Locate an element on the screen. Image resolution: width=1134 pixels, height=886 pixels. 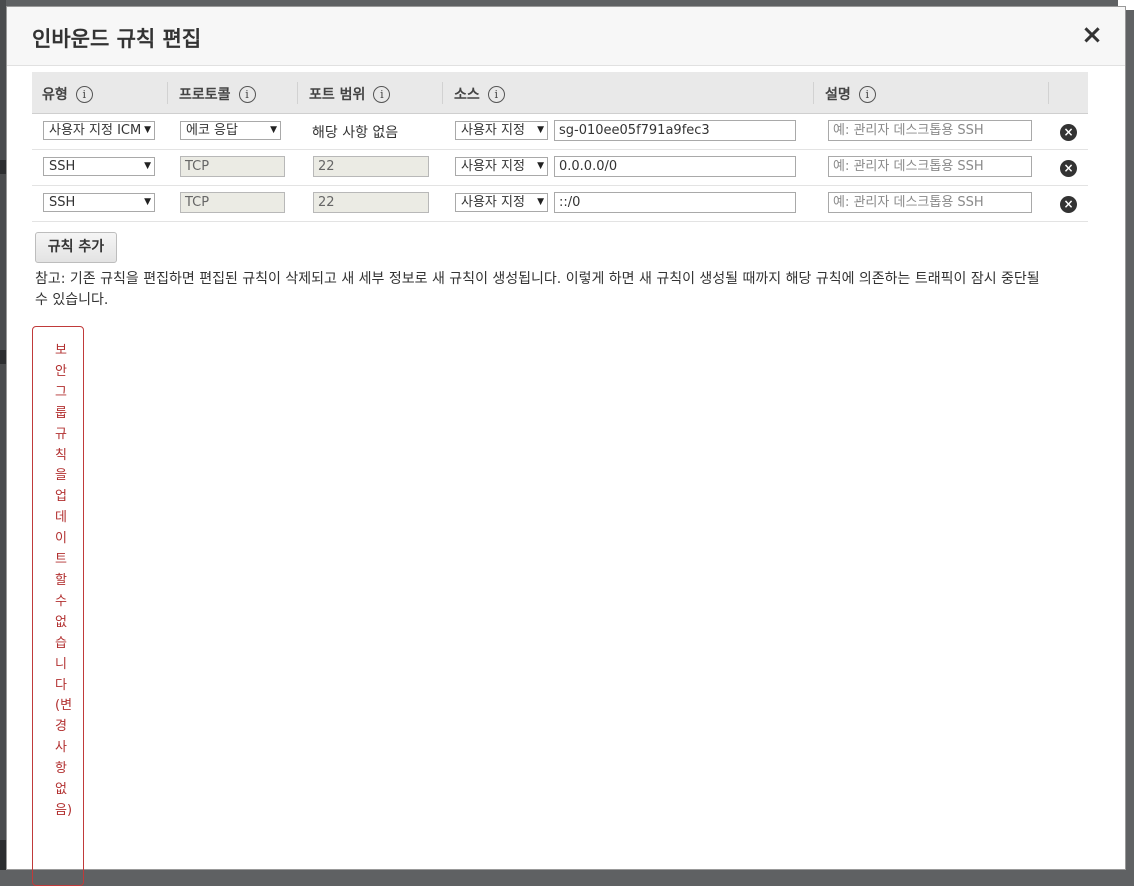
dialog-title: 인바운드 규칙 편집 is located at coordinates (117, 39).